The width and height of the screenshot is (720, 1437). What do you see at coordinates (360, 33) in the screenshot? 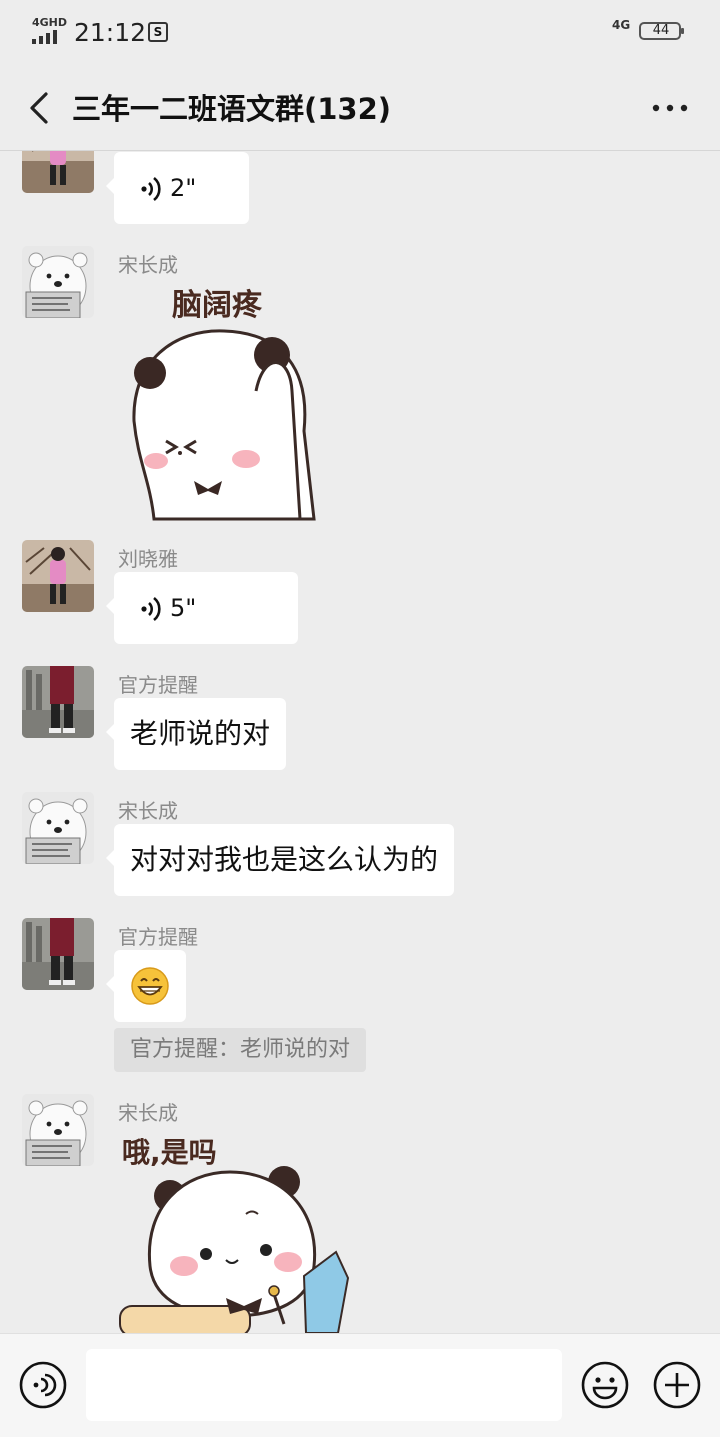
I see `status-bar: 4GHD 21:12 S 4G 44` at bounding box center [360, 33].